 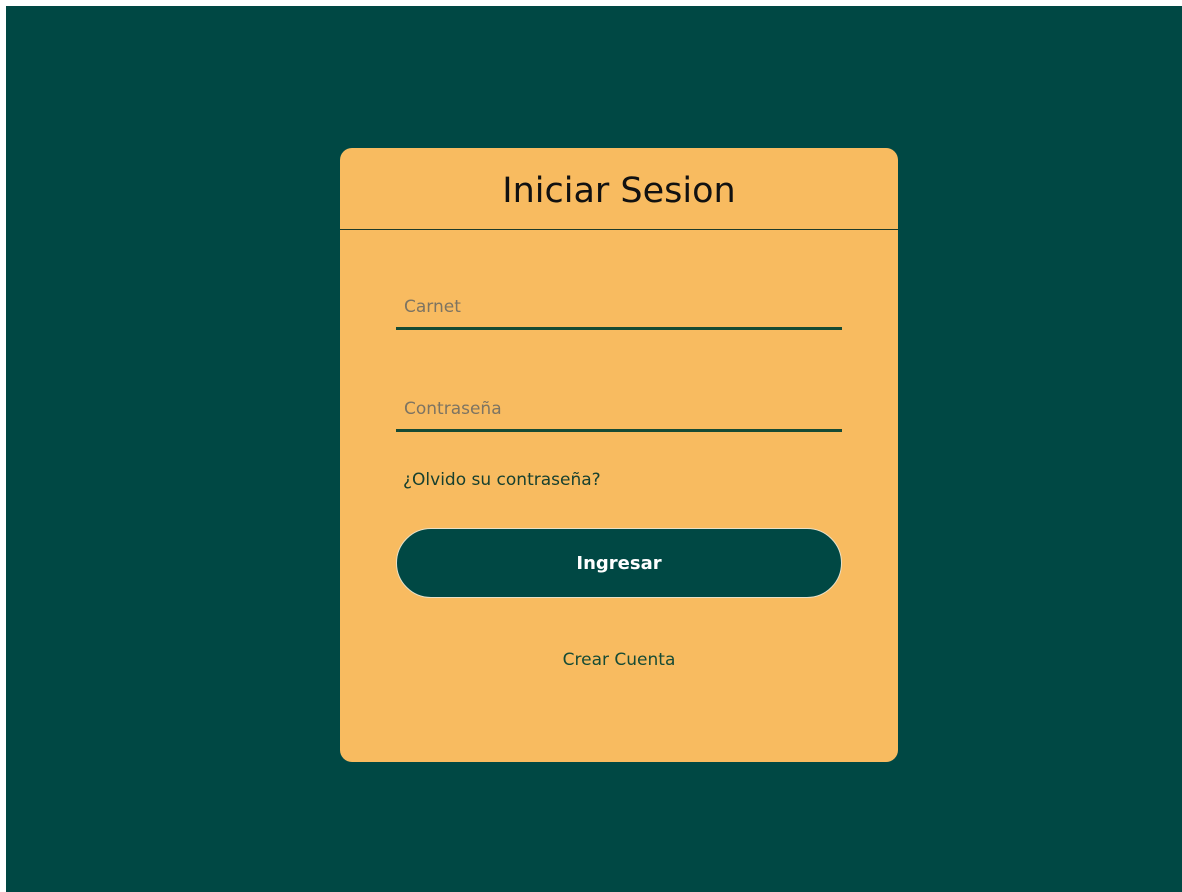 I want to click on forgot-password-link: ¿Olvido su contraseña?, so click(x=502, y=480).